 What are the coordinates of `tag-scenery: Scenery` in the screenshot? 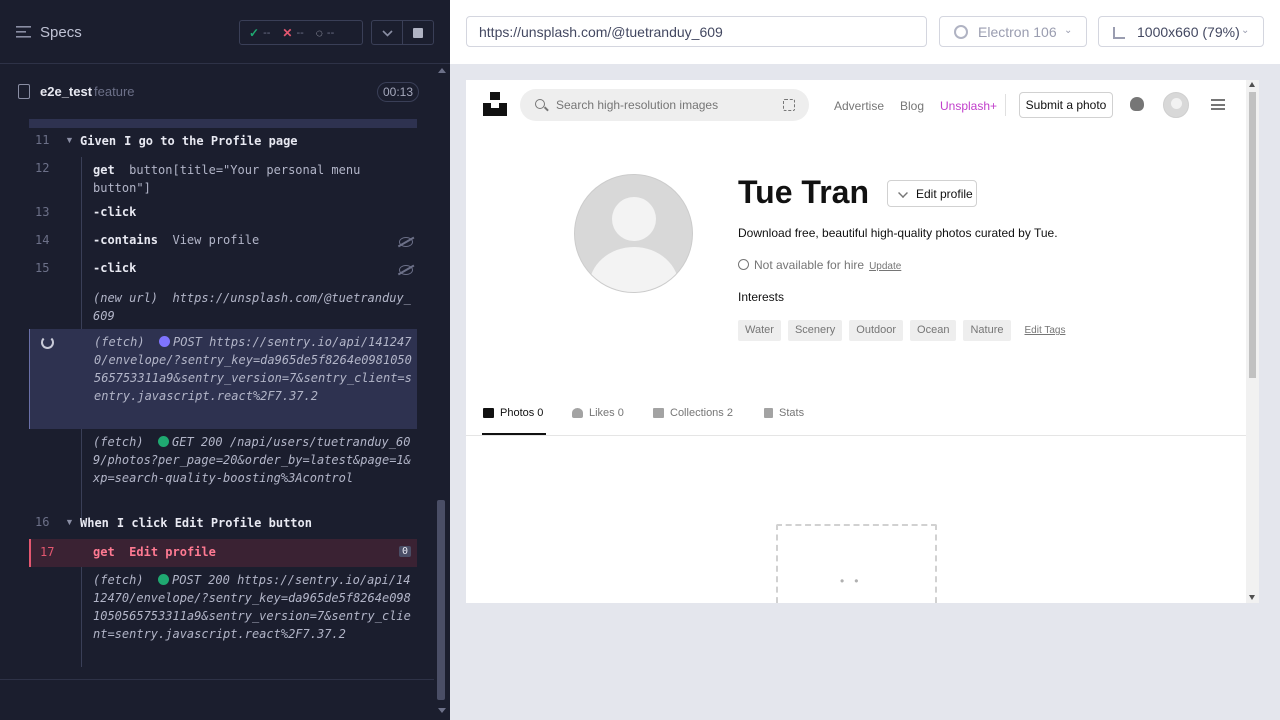 It's located at (815, 330).